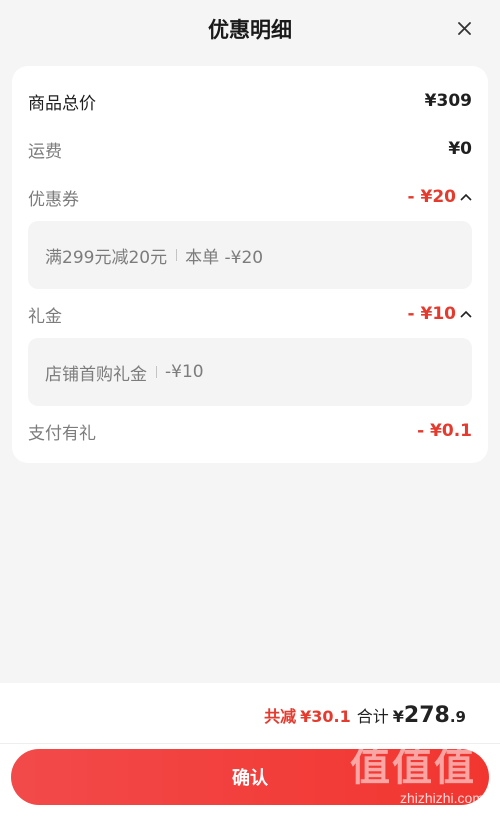 This screenshot has height=816, width=500. Describe the element at coordinates (457, 717) in the screenshot. I see `total-amount-decimal: .9` at that location.